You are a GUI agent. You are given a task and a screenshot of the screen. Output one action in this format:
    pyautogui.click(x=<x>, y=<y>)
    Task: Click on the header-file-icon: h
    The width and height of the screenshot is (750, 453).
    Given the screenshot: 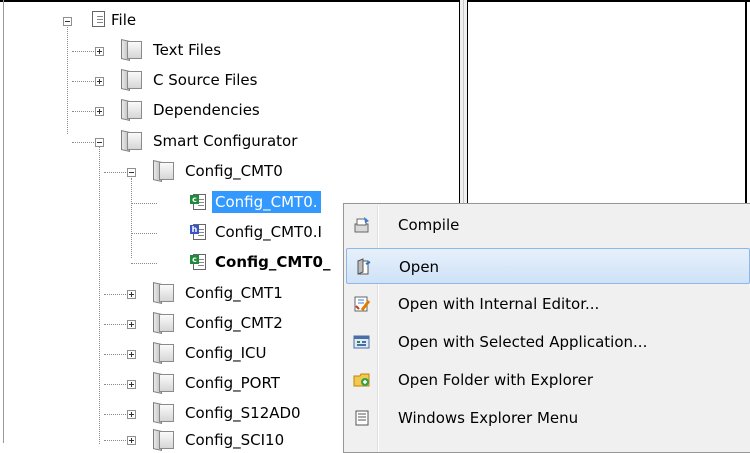 What is the action you would take?
    pyautogui.click(x=199, y=232)
    